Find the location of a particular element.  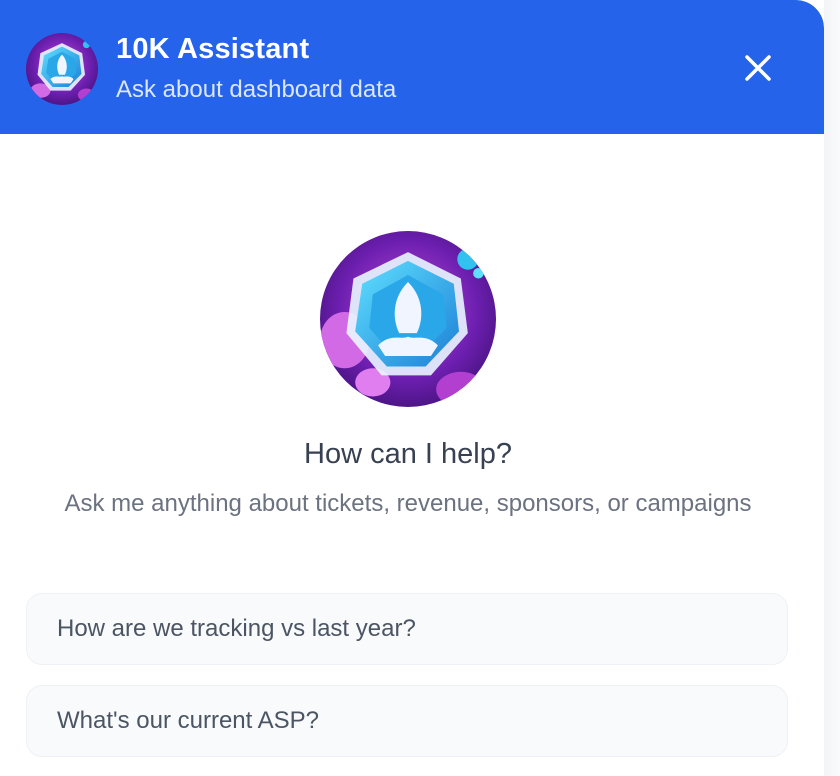

background-edge is located at coordinates (832, 388).